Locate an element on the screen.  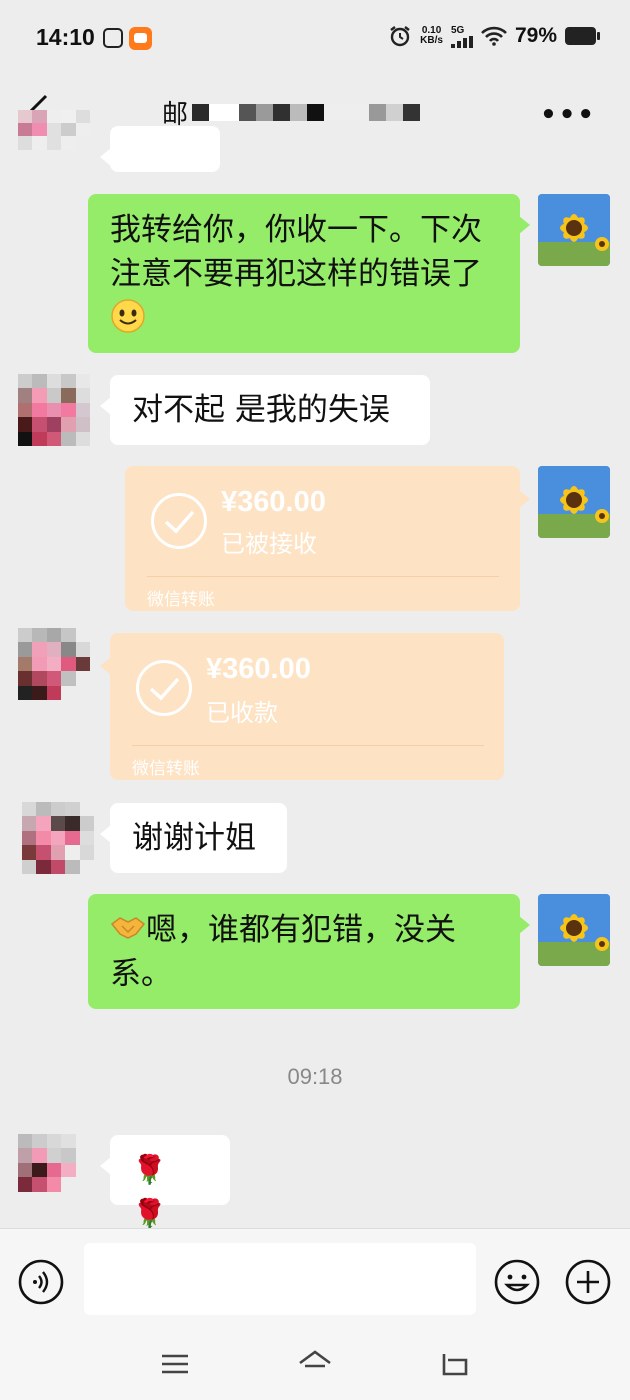
wifi-icon is located at coordinates (494, 36).